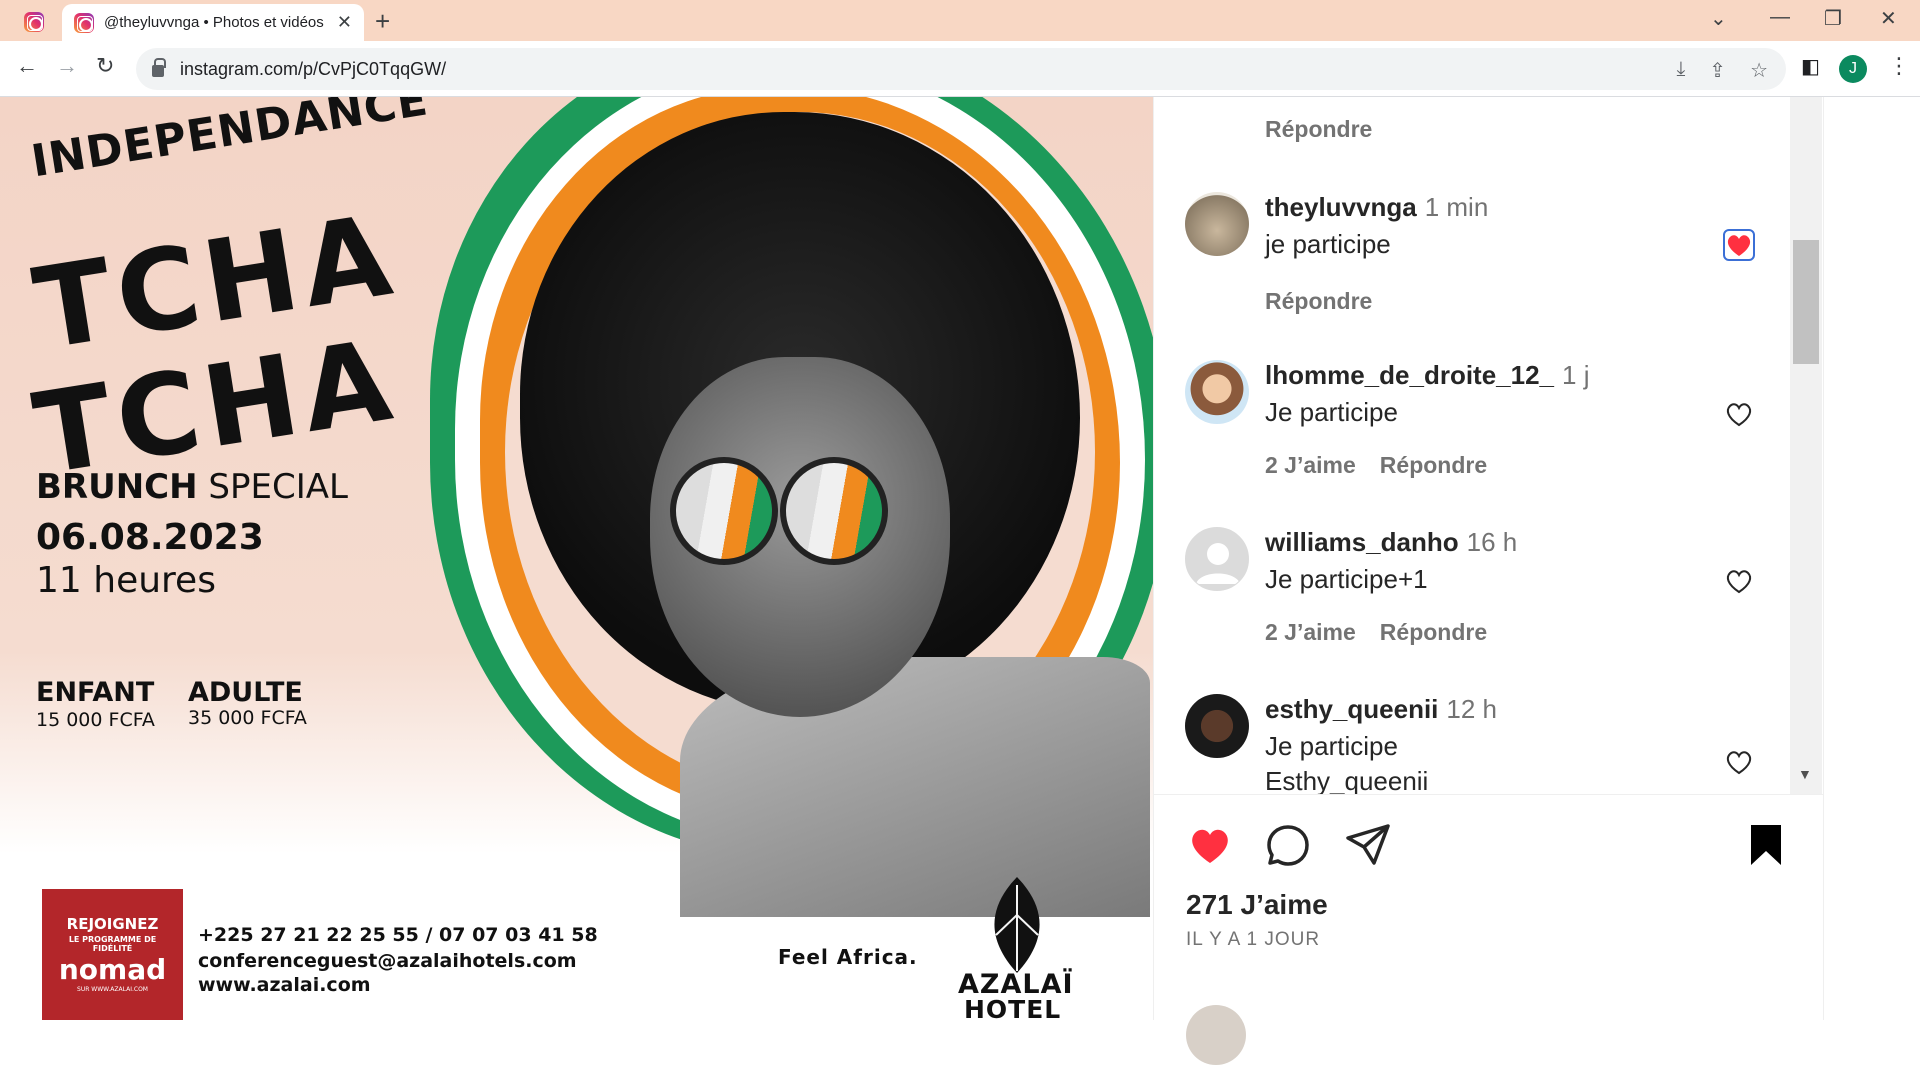 The width and height of the screenshot is (1920, 1065). Describe the element at coordinates (95, 720) in the screenshot. I see `price-child-value: 15 000 FCFA` at that location.